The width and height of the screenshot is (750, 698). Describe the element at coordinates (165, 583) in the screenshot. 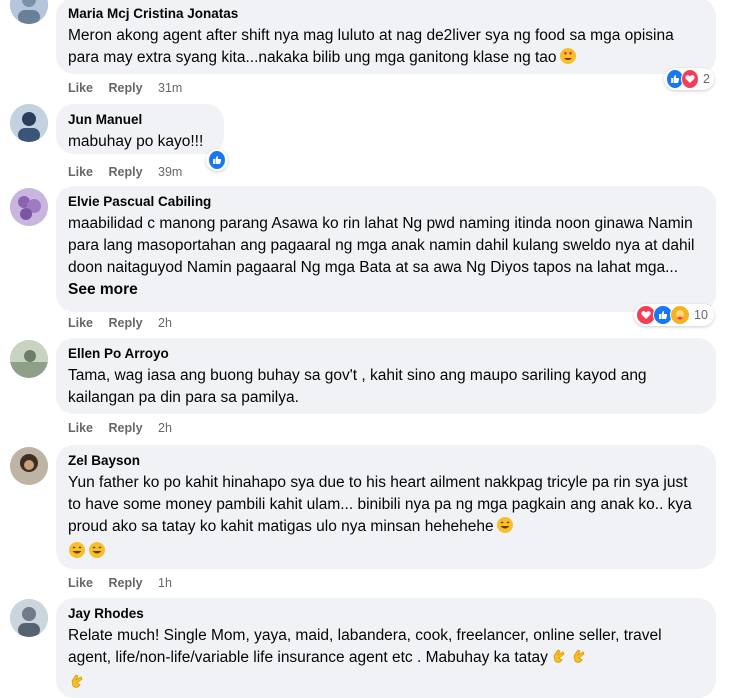

I see `comment-timestamp: 1h` at that location.